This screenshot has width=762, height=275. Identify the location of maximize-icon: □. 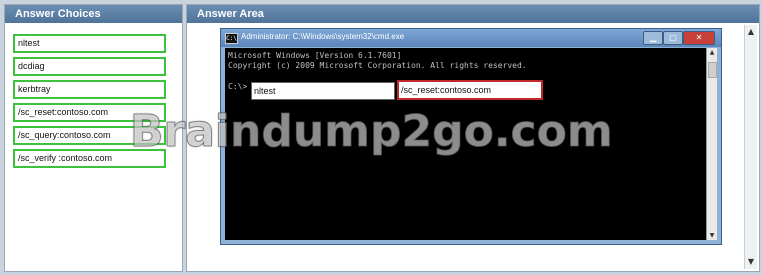
(673, 38).